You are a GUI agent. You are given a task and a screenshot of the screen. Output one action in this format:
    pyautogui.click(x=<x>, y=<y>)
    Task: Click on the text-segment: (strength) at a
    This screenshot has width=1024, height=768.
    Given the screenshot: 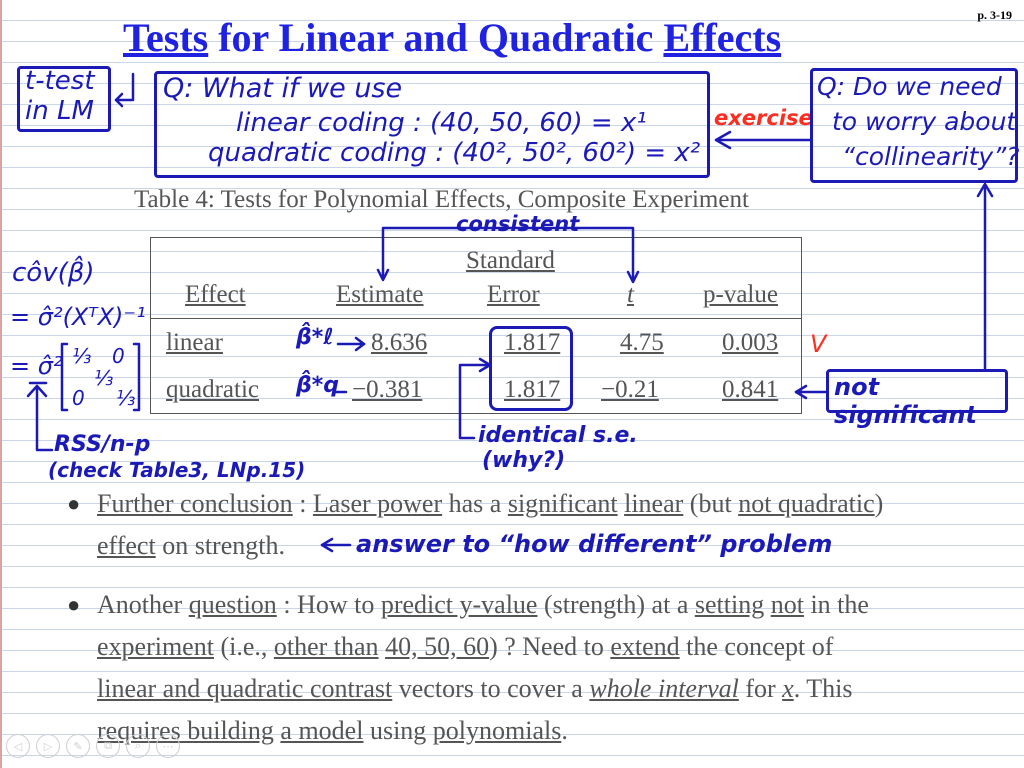 What is the action you would take?
    pyautogui.click(x=616, y=604)
    